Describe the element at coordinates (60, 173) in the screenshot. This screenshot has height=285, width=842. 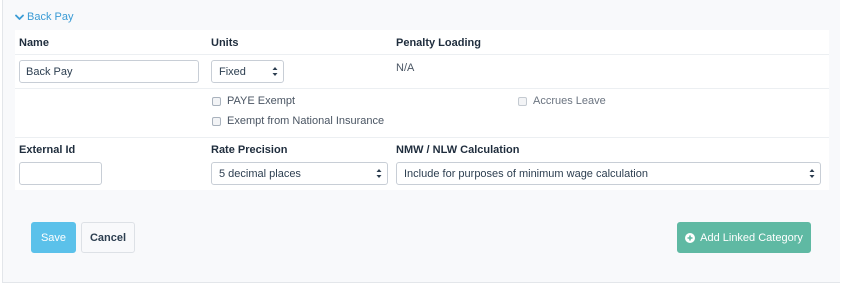
I see `external-id-input` at that location.